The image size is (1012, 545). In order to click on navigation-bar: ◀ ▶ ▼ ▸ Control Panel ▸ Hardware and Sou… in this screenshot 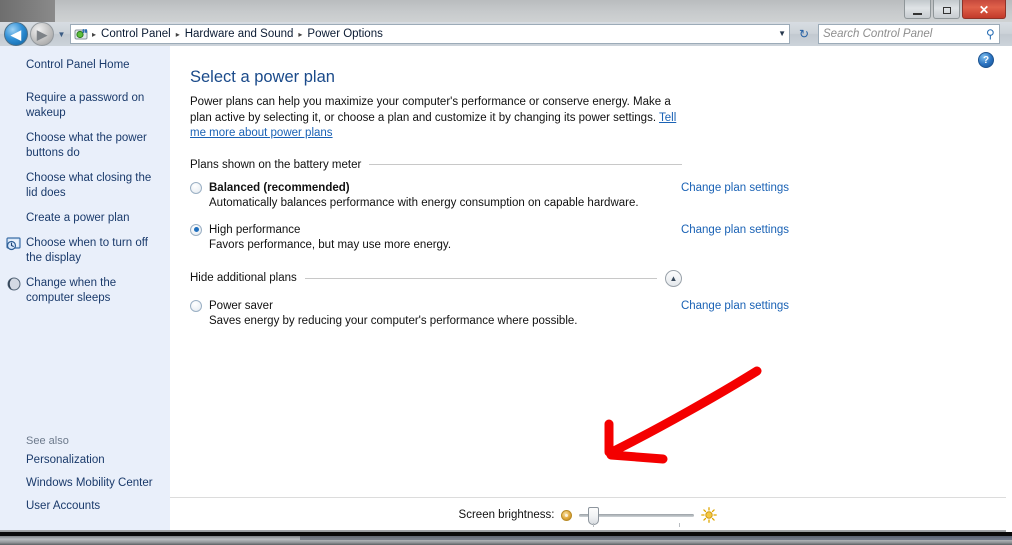, I will do `click(506, 34)`.